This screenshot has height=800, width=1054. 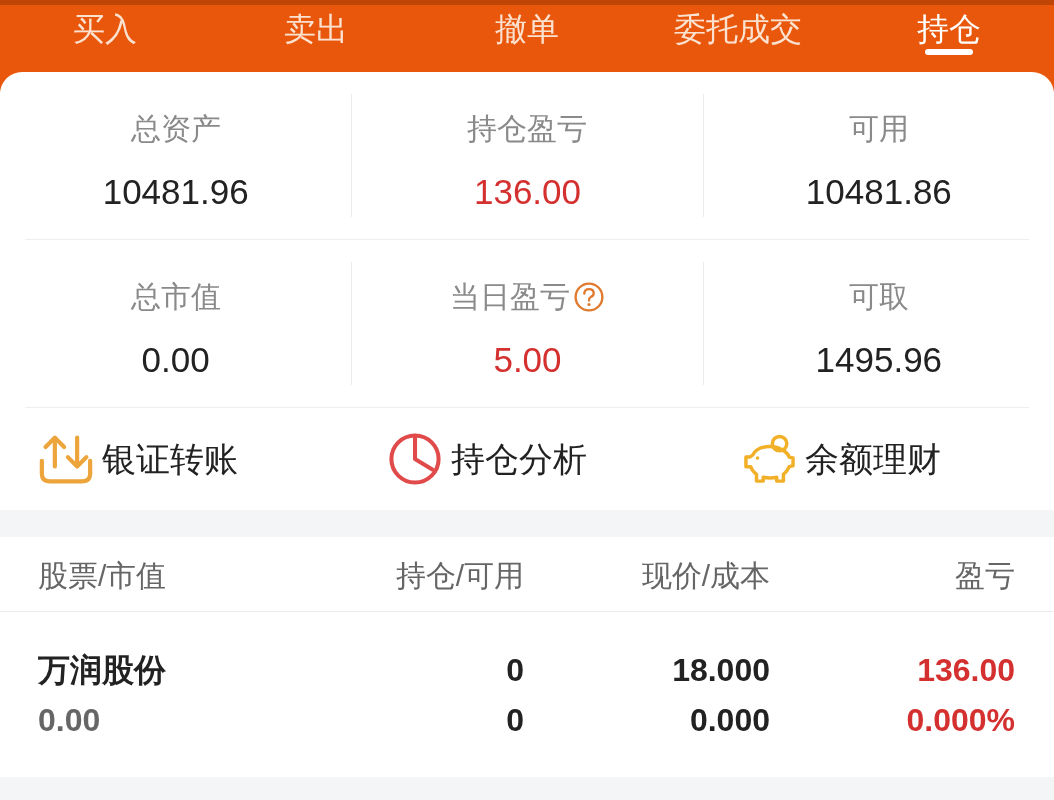 I want to click on stat-value: 5.00, so click(x=527, y=360).